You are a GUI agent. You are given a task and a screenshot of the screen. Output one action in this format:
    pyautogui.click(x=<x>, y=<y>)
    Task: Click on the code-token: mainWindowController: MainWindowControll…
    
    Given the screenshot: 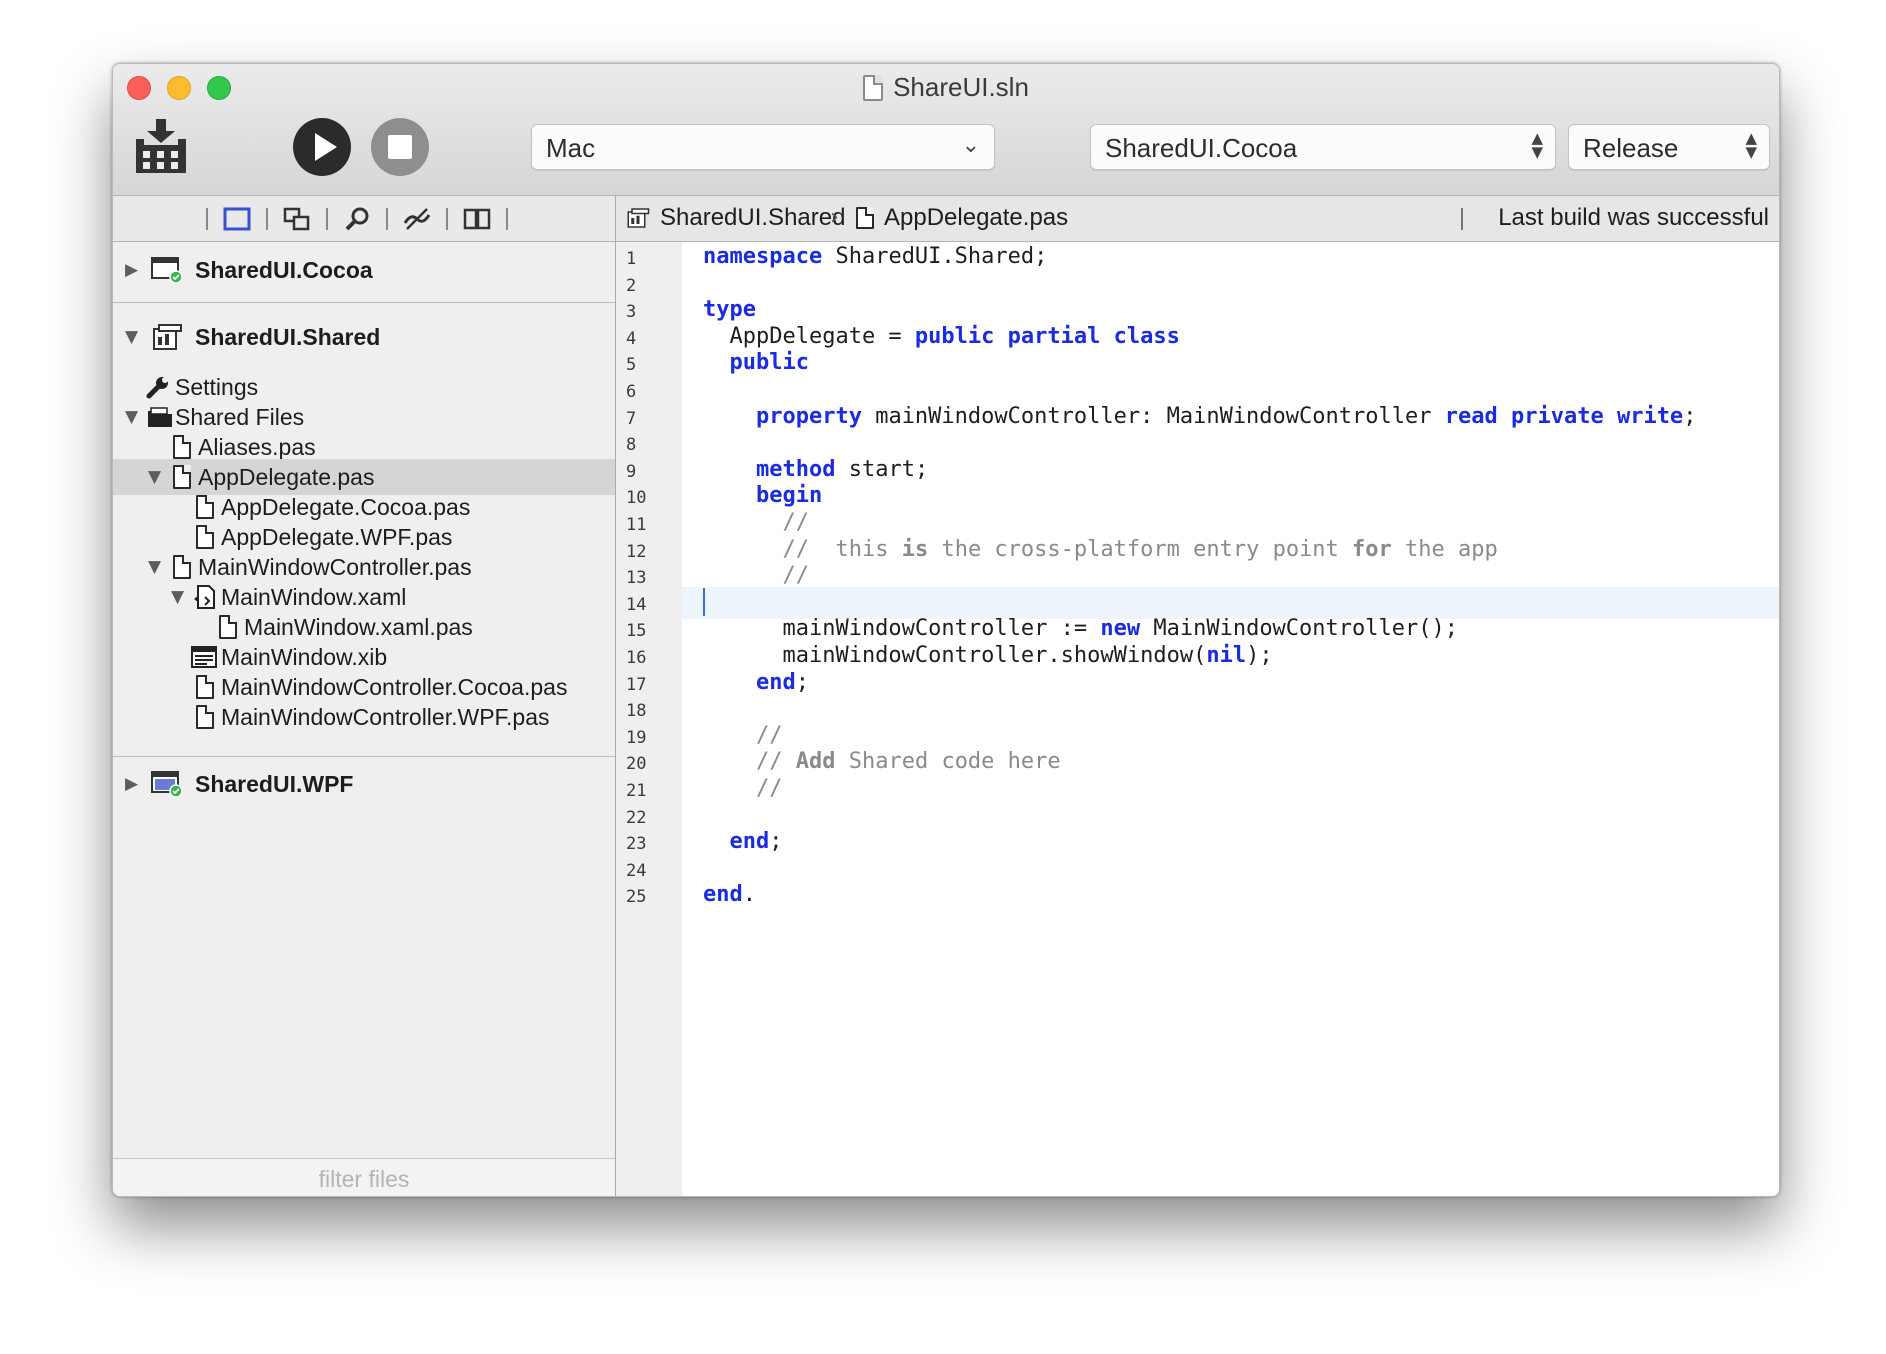 What is the action you would take?
    pyautogui.click(x=1153, y=416)
    